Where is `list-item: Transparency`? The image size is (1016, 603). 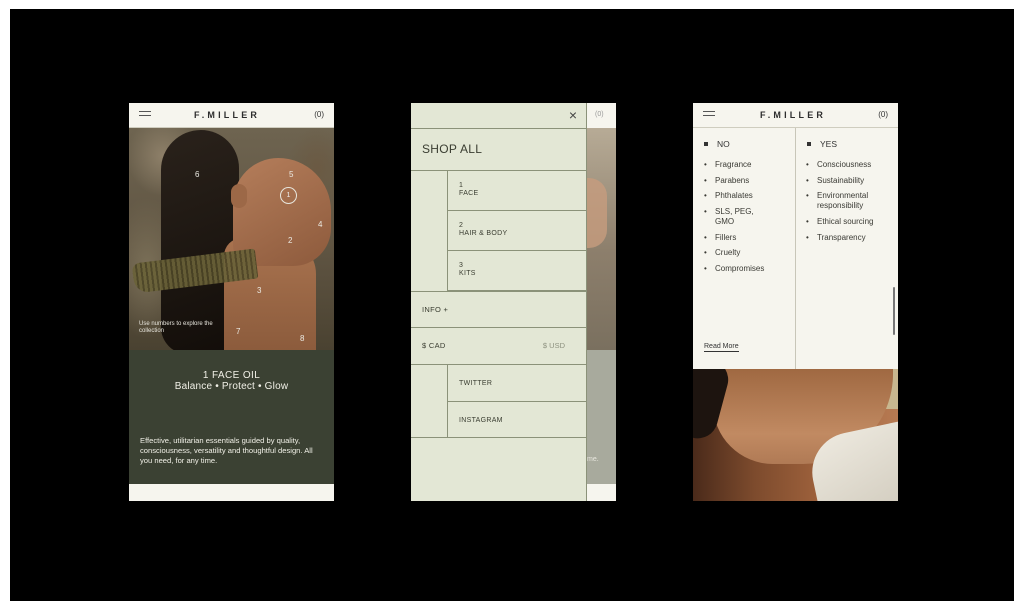
list-item: Transparency is located at coordinates (850, 238).